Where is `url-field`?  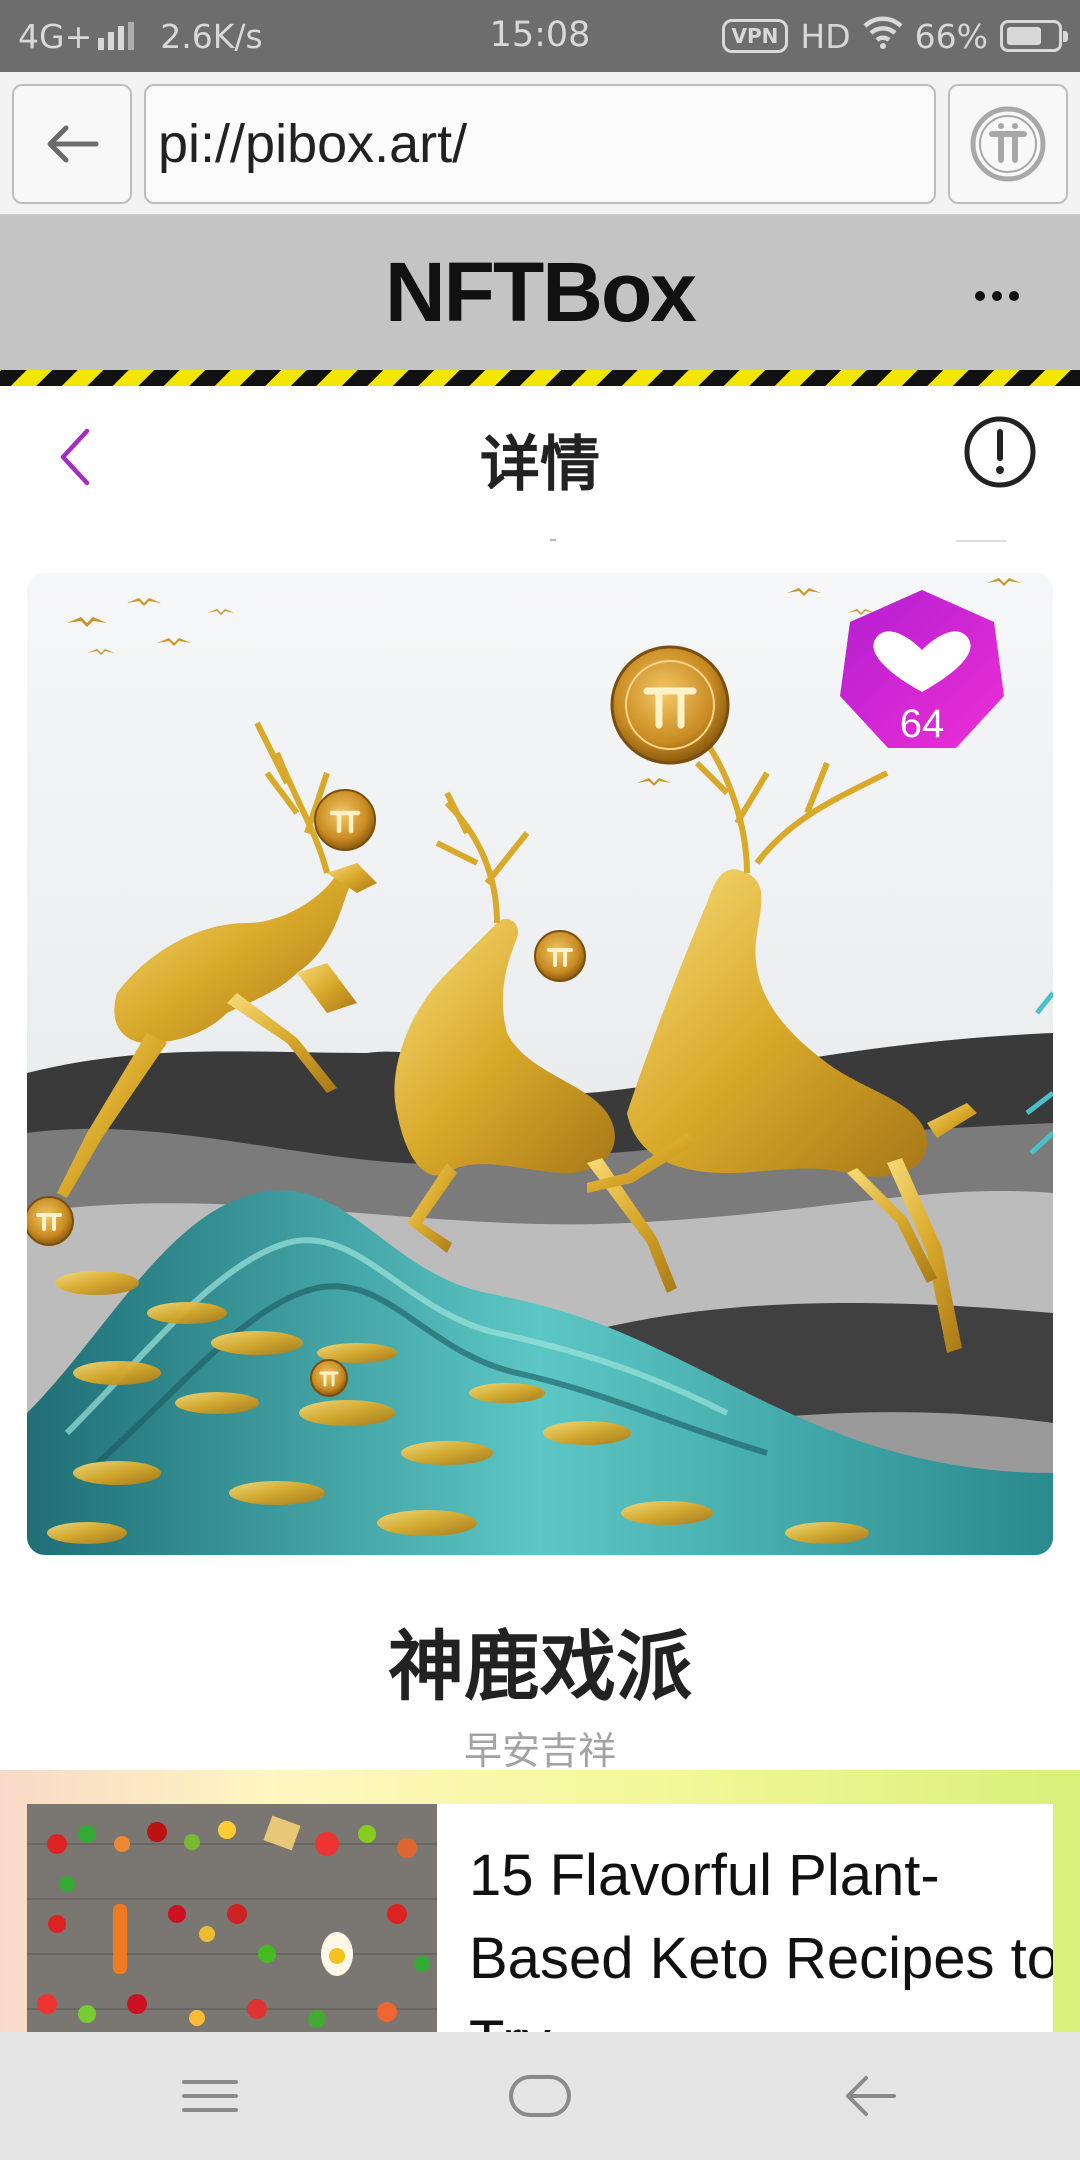 url-field is located at coordinates (540, 144).